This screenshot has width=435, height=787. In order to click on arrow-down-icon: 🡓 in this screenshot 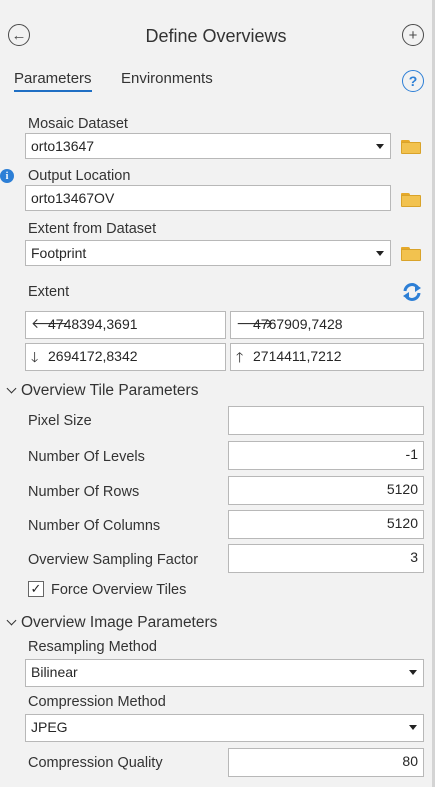, I will do `click(35, 357)`.